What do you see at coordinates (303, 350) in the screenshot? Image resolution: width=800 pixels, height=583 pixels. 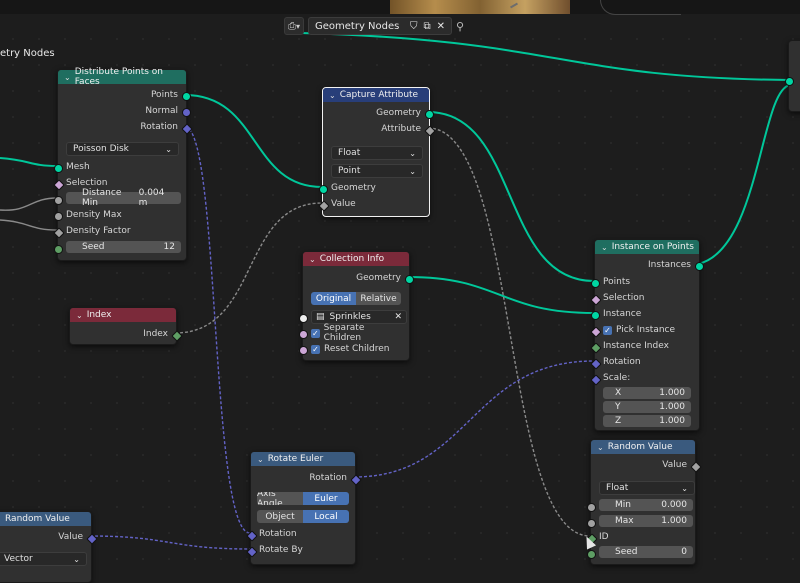 I see `socket-reset-in` at bounding box center [303, 350].